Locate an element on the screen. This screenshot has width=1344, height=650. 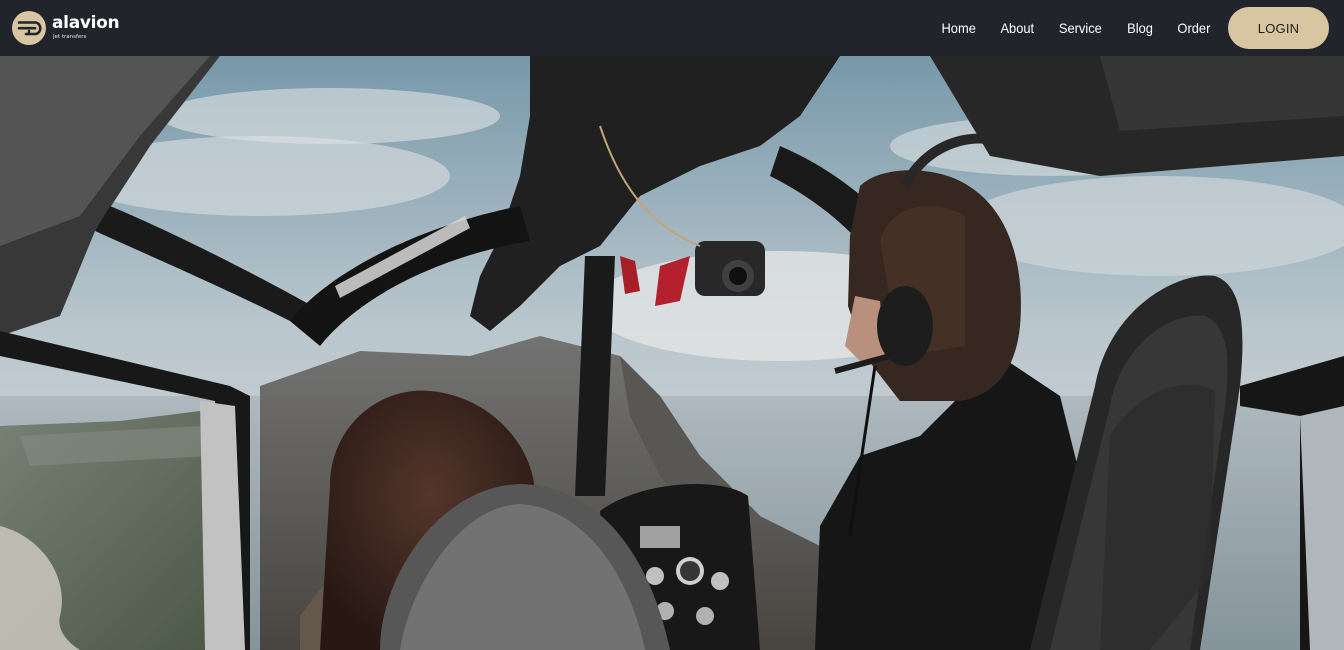
alavion-logo-icon is located at coordinates (29, 28).